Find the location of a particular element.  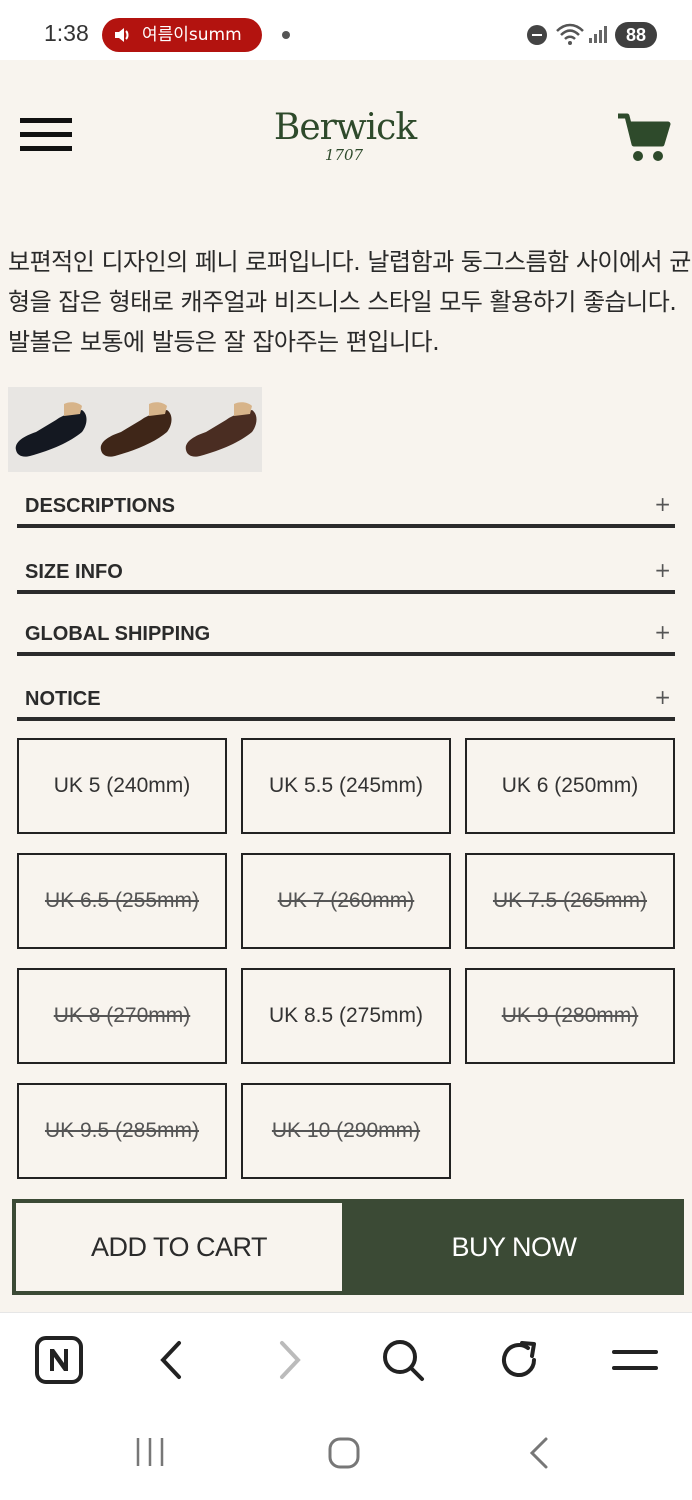

signal-icon is located at coordinates (598, 34).